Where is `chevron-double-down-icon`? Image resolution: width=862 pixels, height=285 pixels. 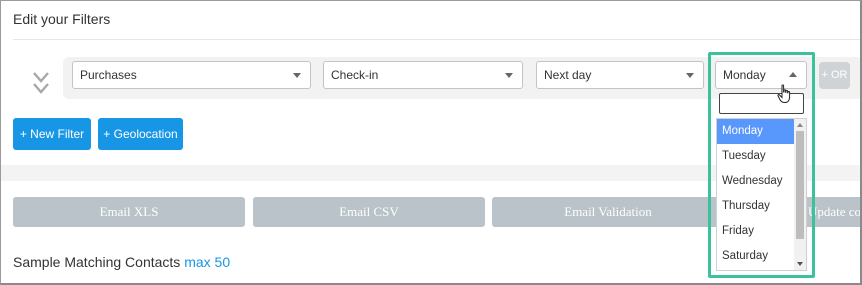 chevron-double-down-icon is located at coordinates (41, 84).